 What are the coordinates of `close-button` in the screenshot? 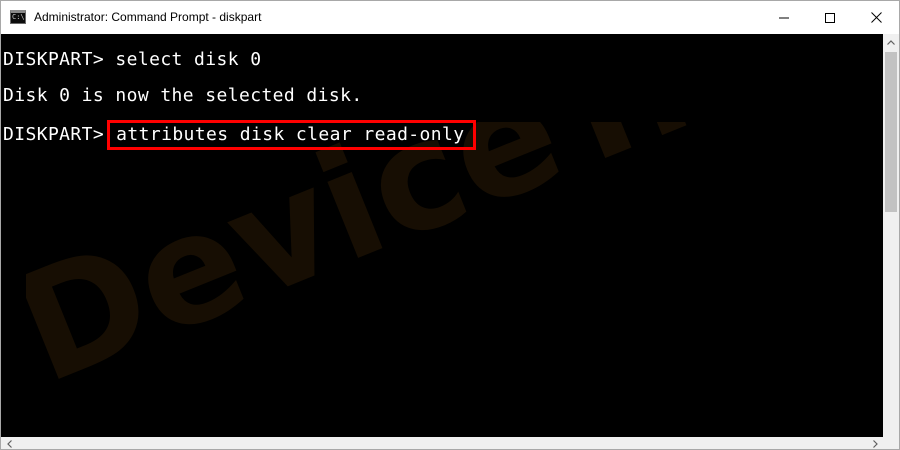 It's located at (876, 17).